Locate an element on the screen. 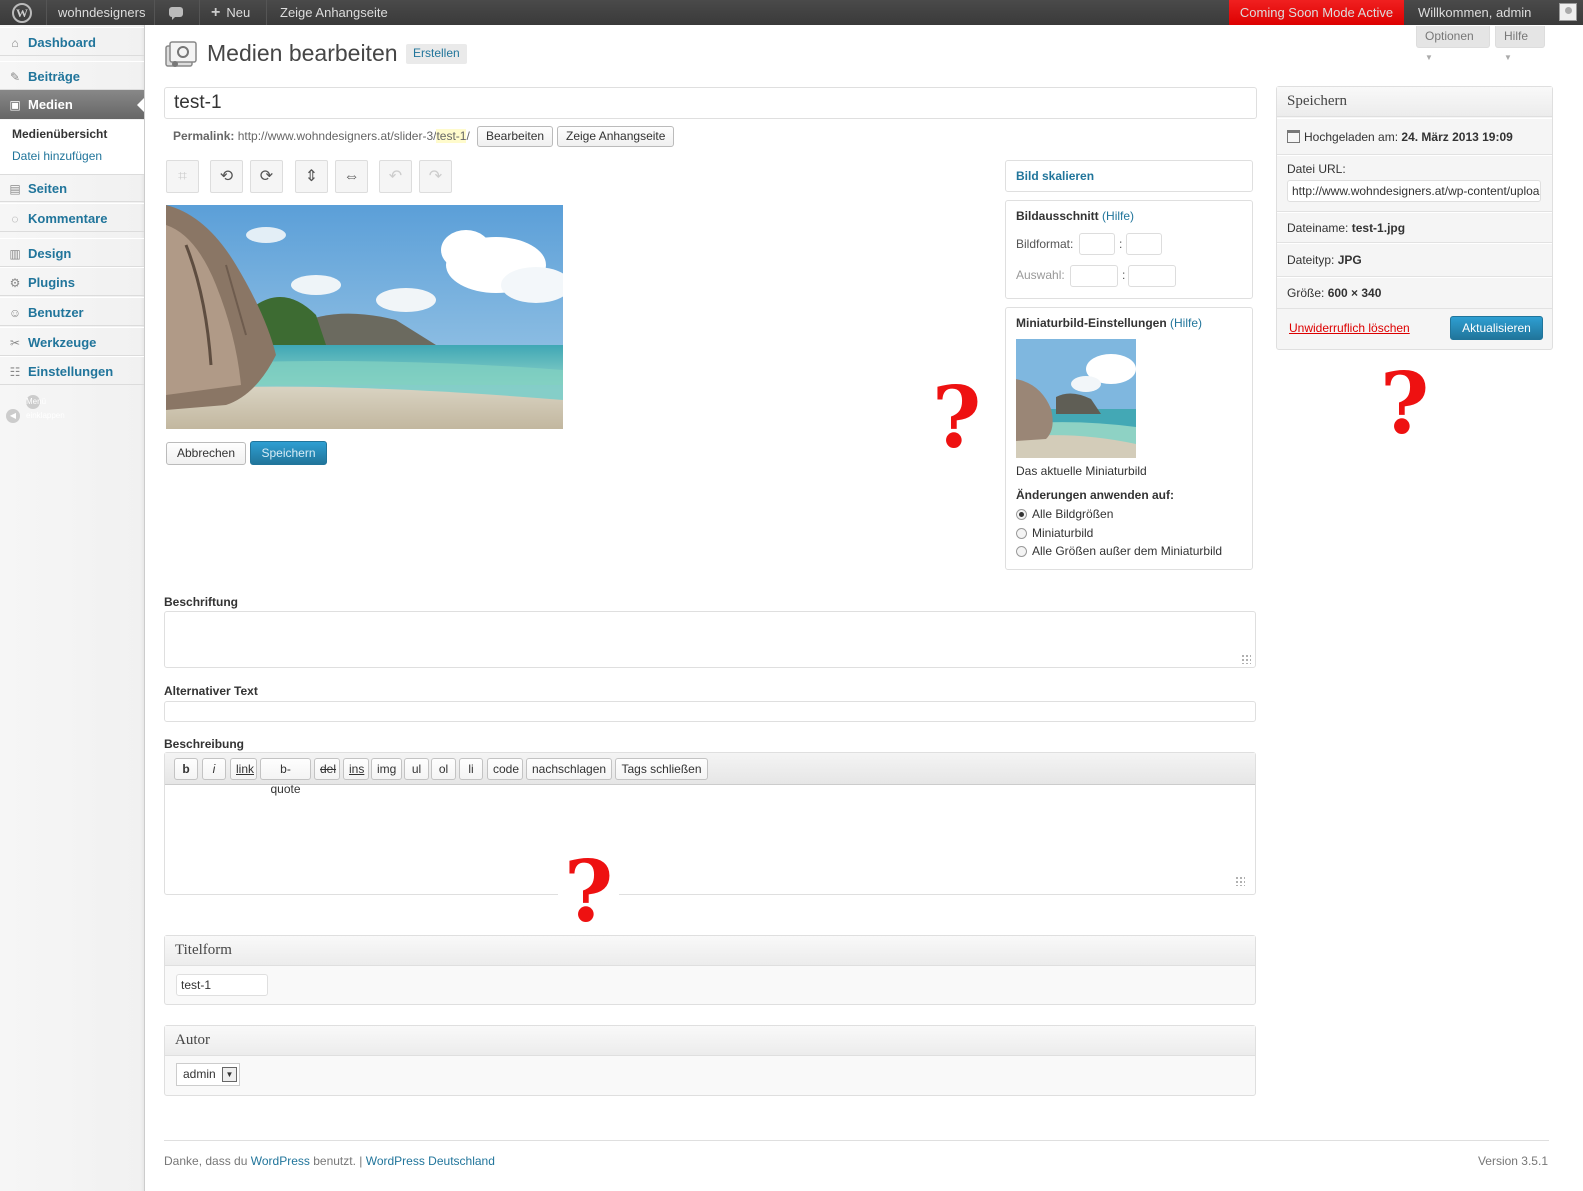 This screenshot has height=1191, width=1583. description-textarea is located at coordinates (710, 840).